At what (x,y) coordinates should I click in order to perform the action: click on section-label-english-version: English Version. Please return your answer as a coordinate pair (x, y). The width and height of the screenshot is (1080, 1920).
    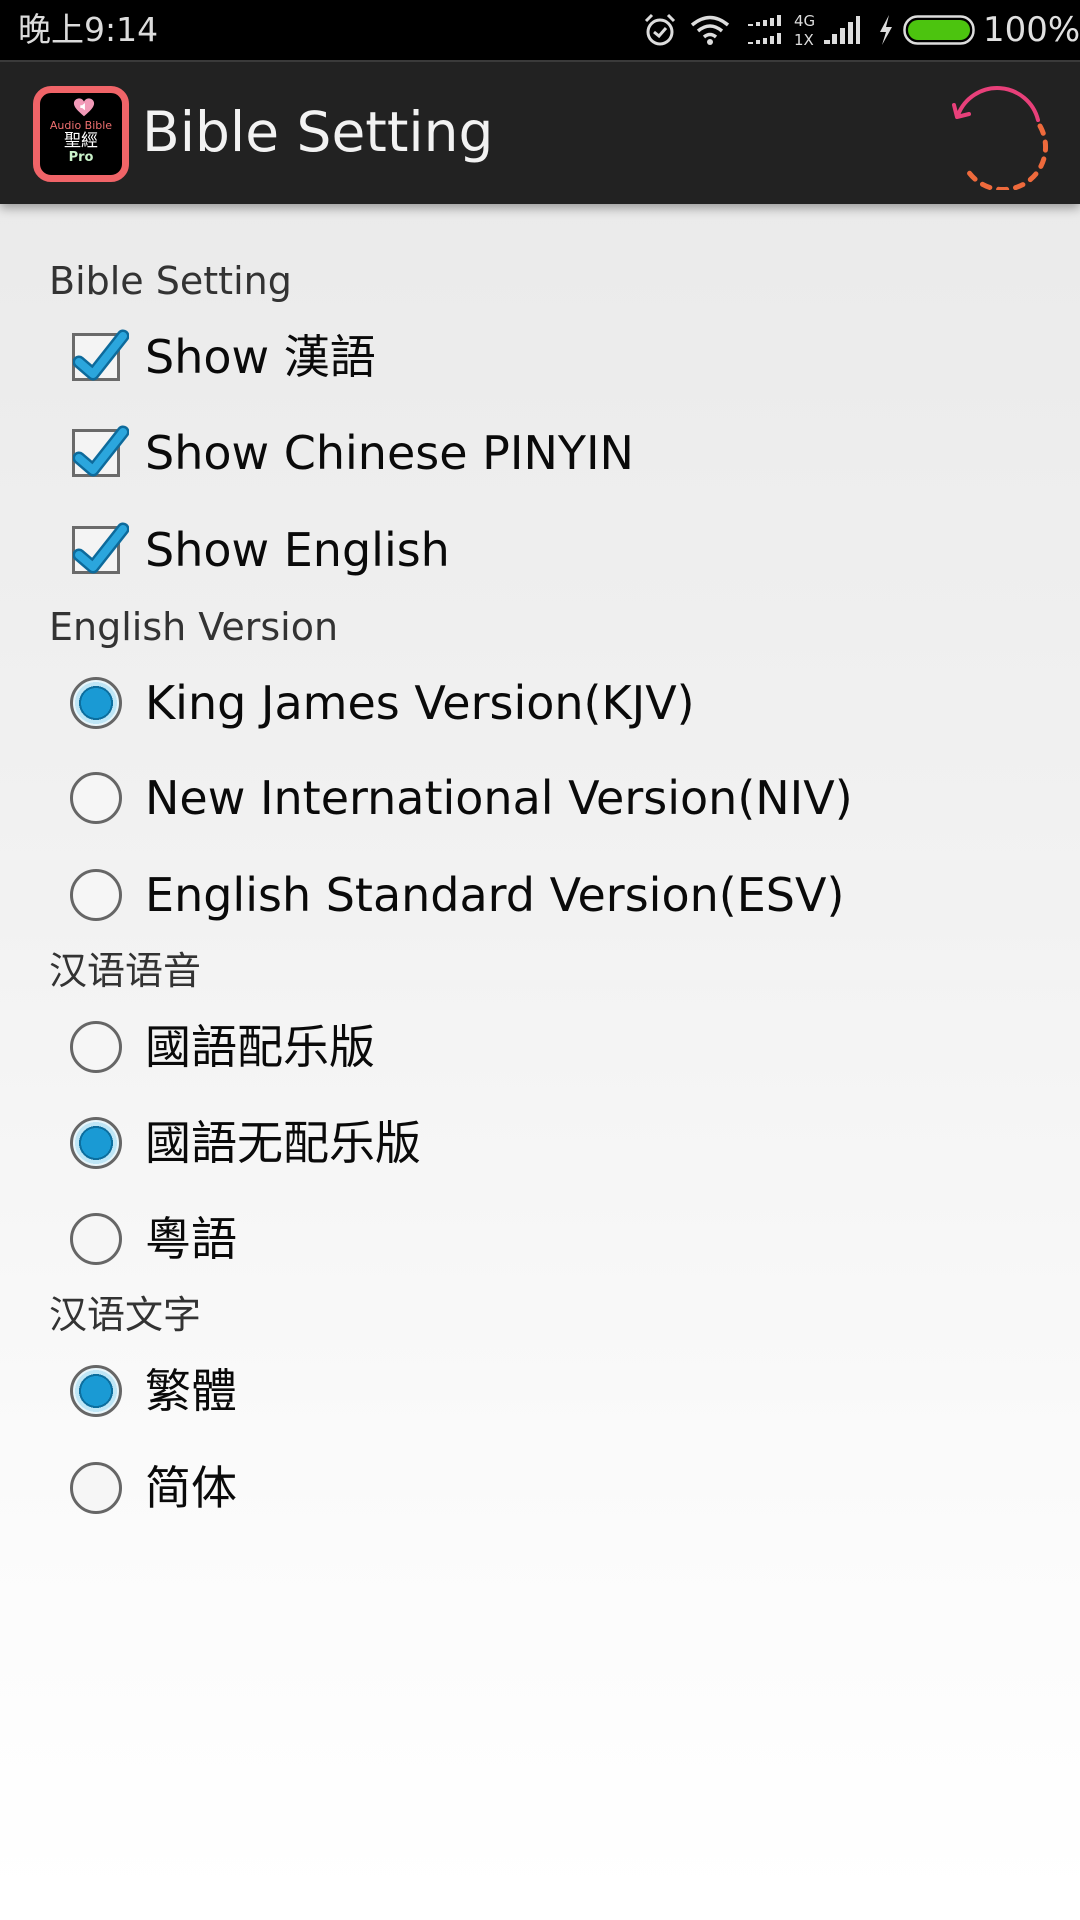
    Looking at the image, I should click on (194, 627).